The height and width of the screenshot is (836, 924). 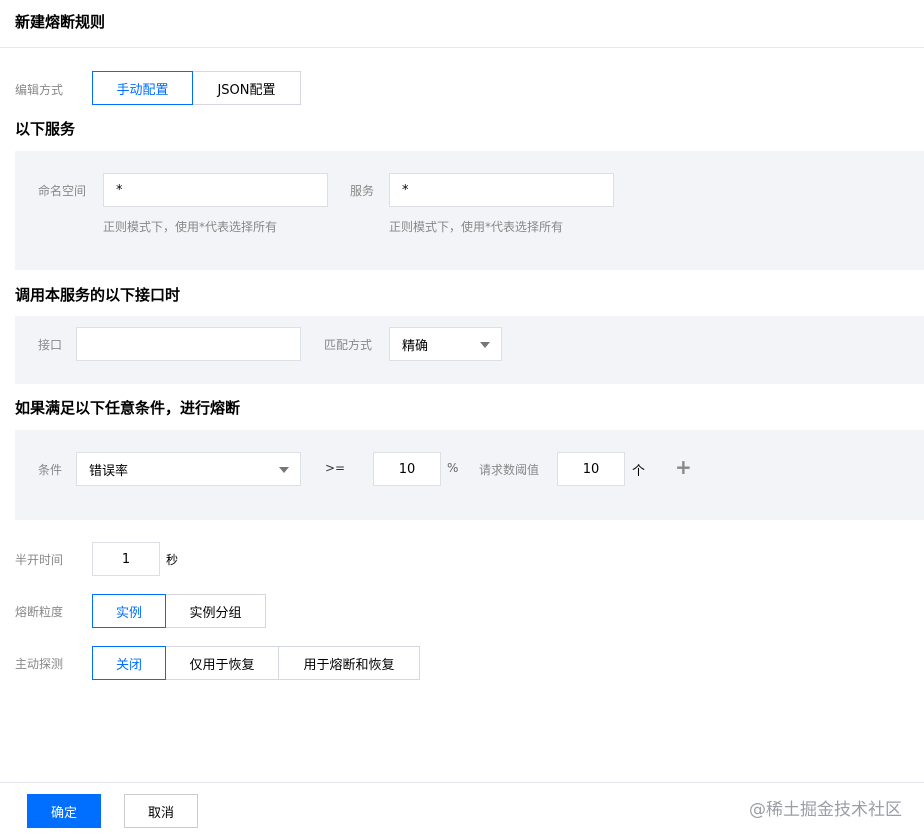 I want to click on service-label: 服务, so click(x=362, y=191).